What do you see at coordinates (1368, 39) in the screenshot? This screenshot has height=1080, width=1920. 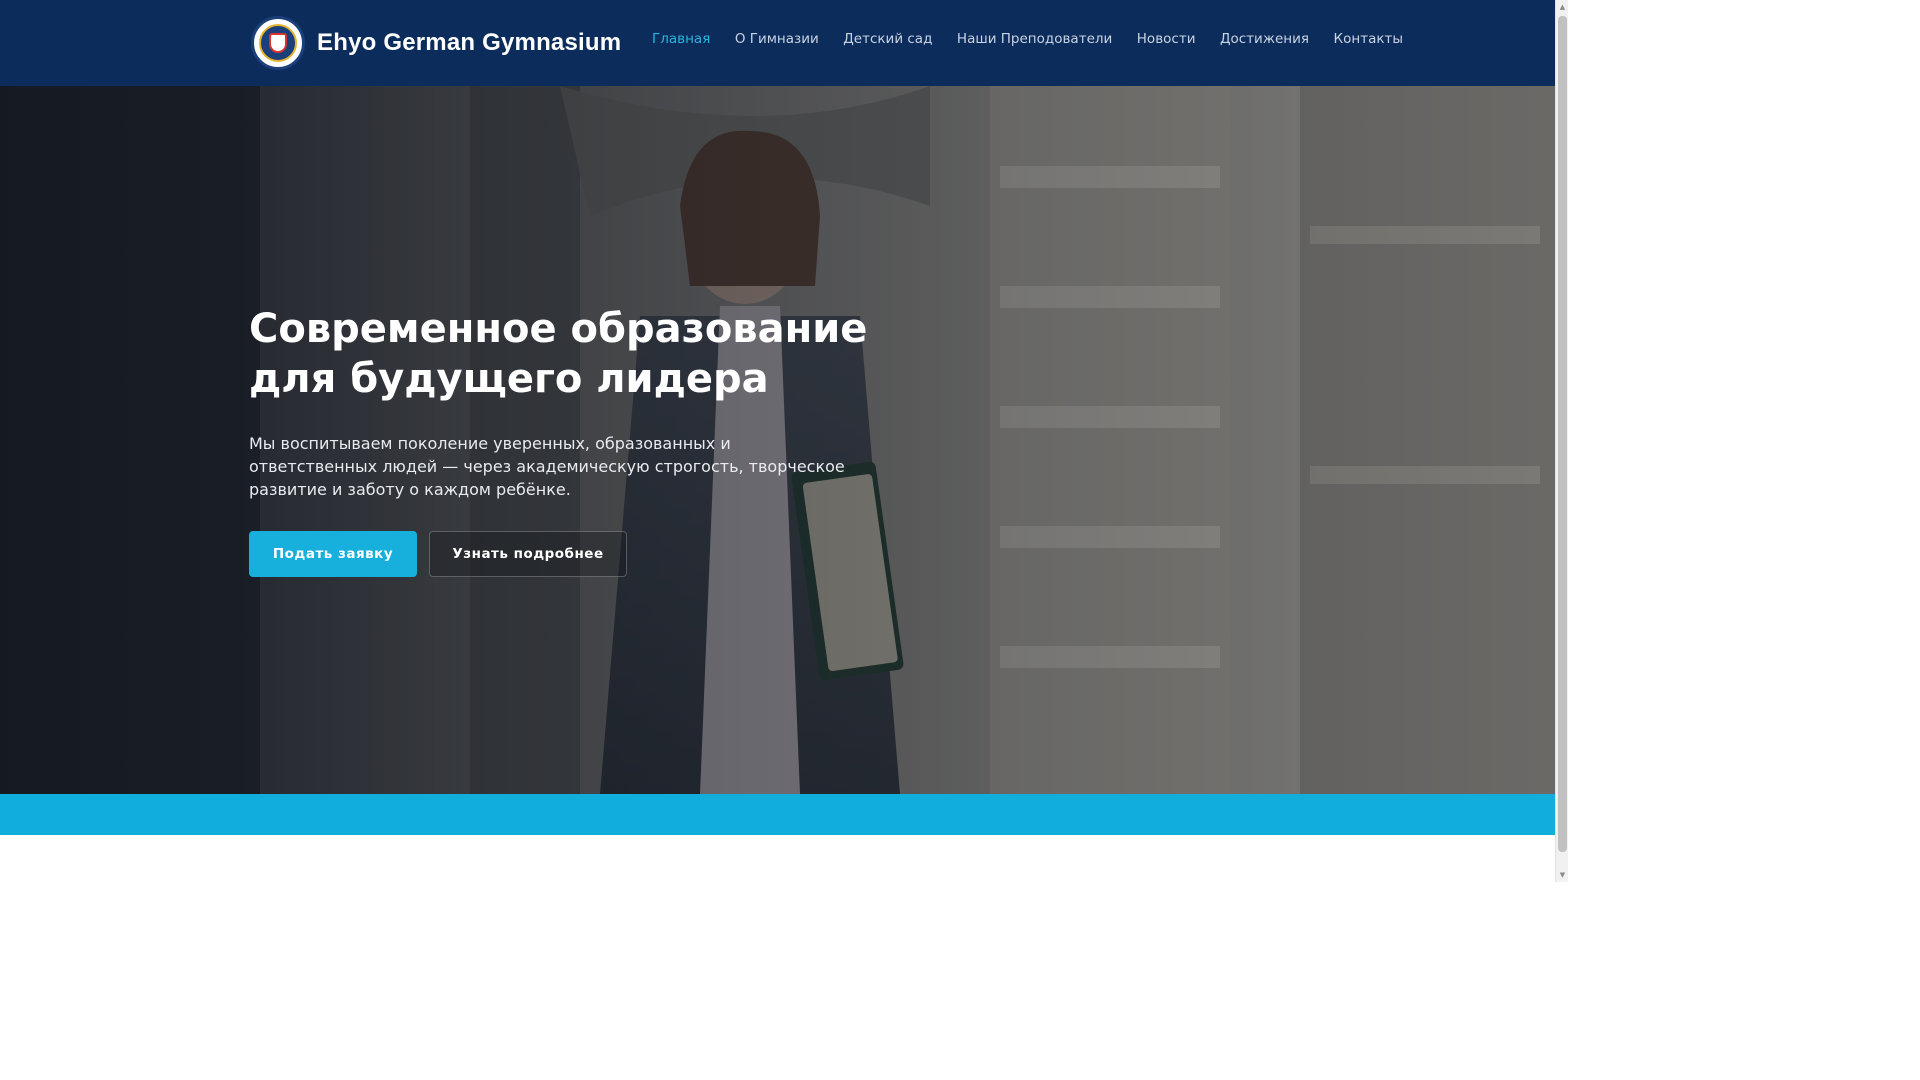 I see `nav-item-contacts: Контакты` at bounding box center [1368, 39].